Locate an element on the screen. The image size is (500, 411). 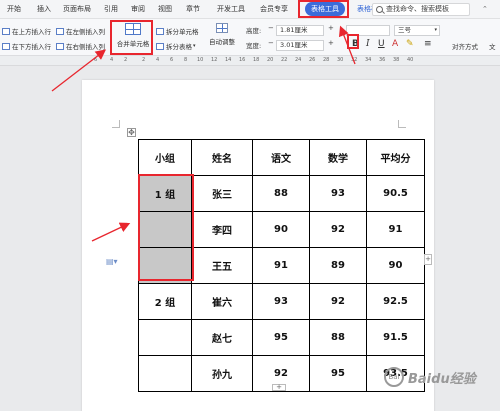
menu-references: 引用 is located at coordinates (111, 9).